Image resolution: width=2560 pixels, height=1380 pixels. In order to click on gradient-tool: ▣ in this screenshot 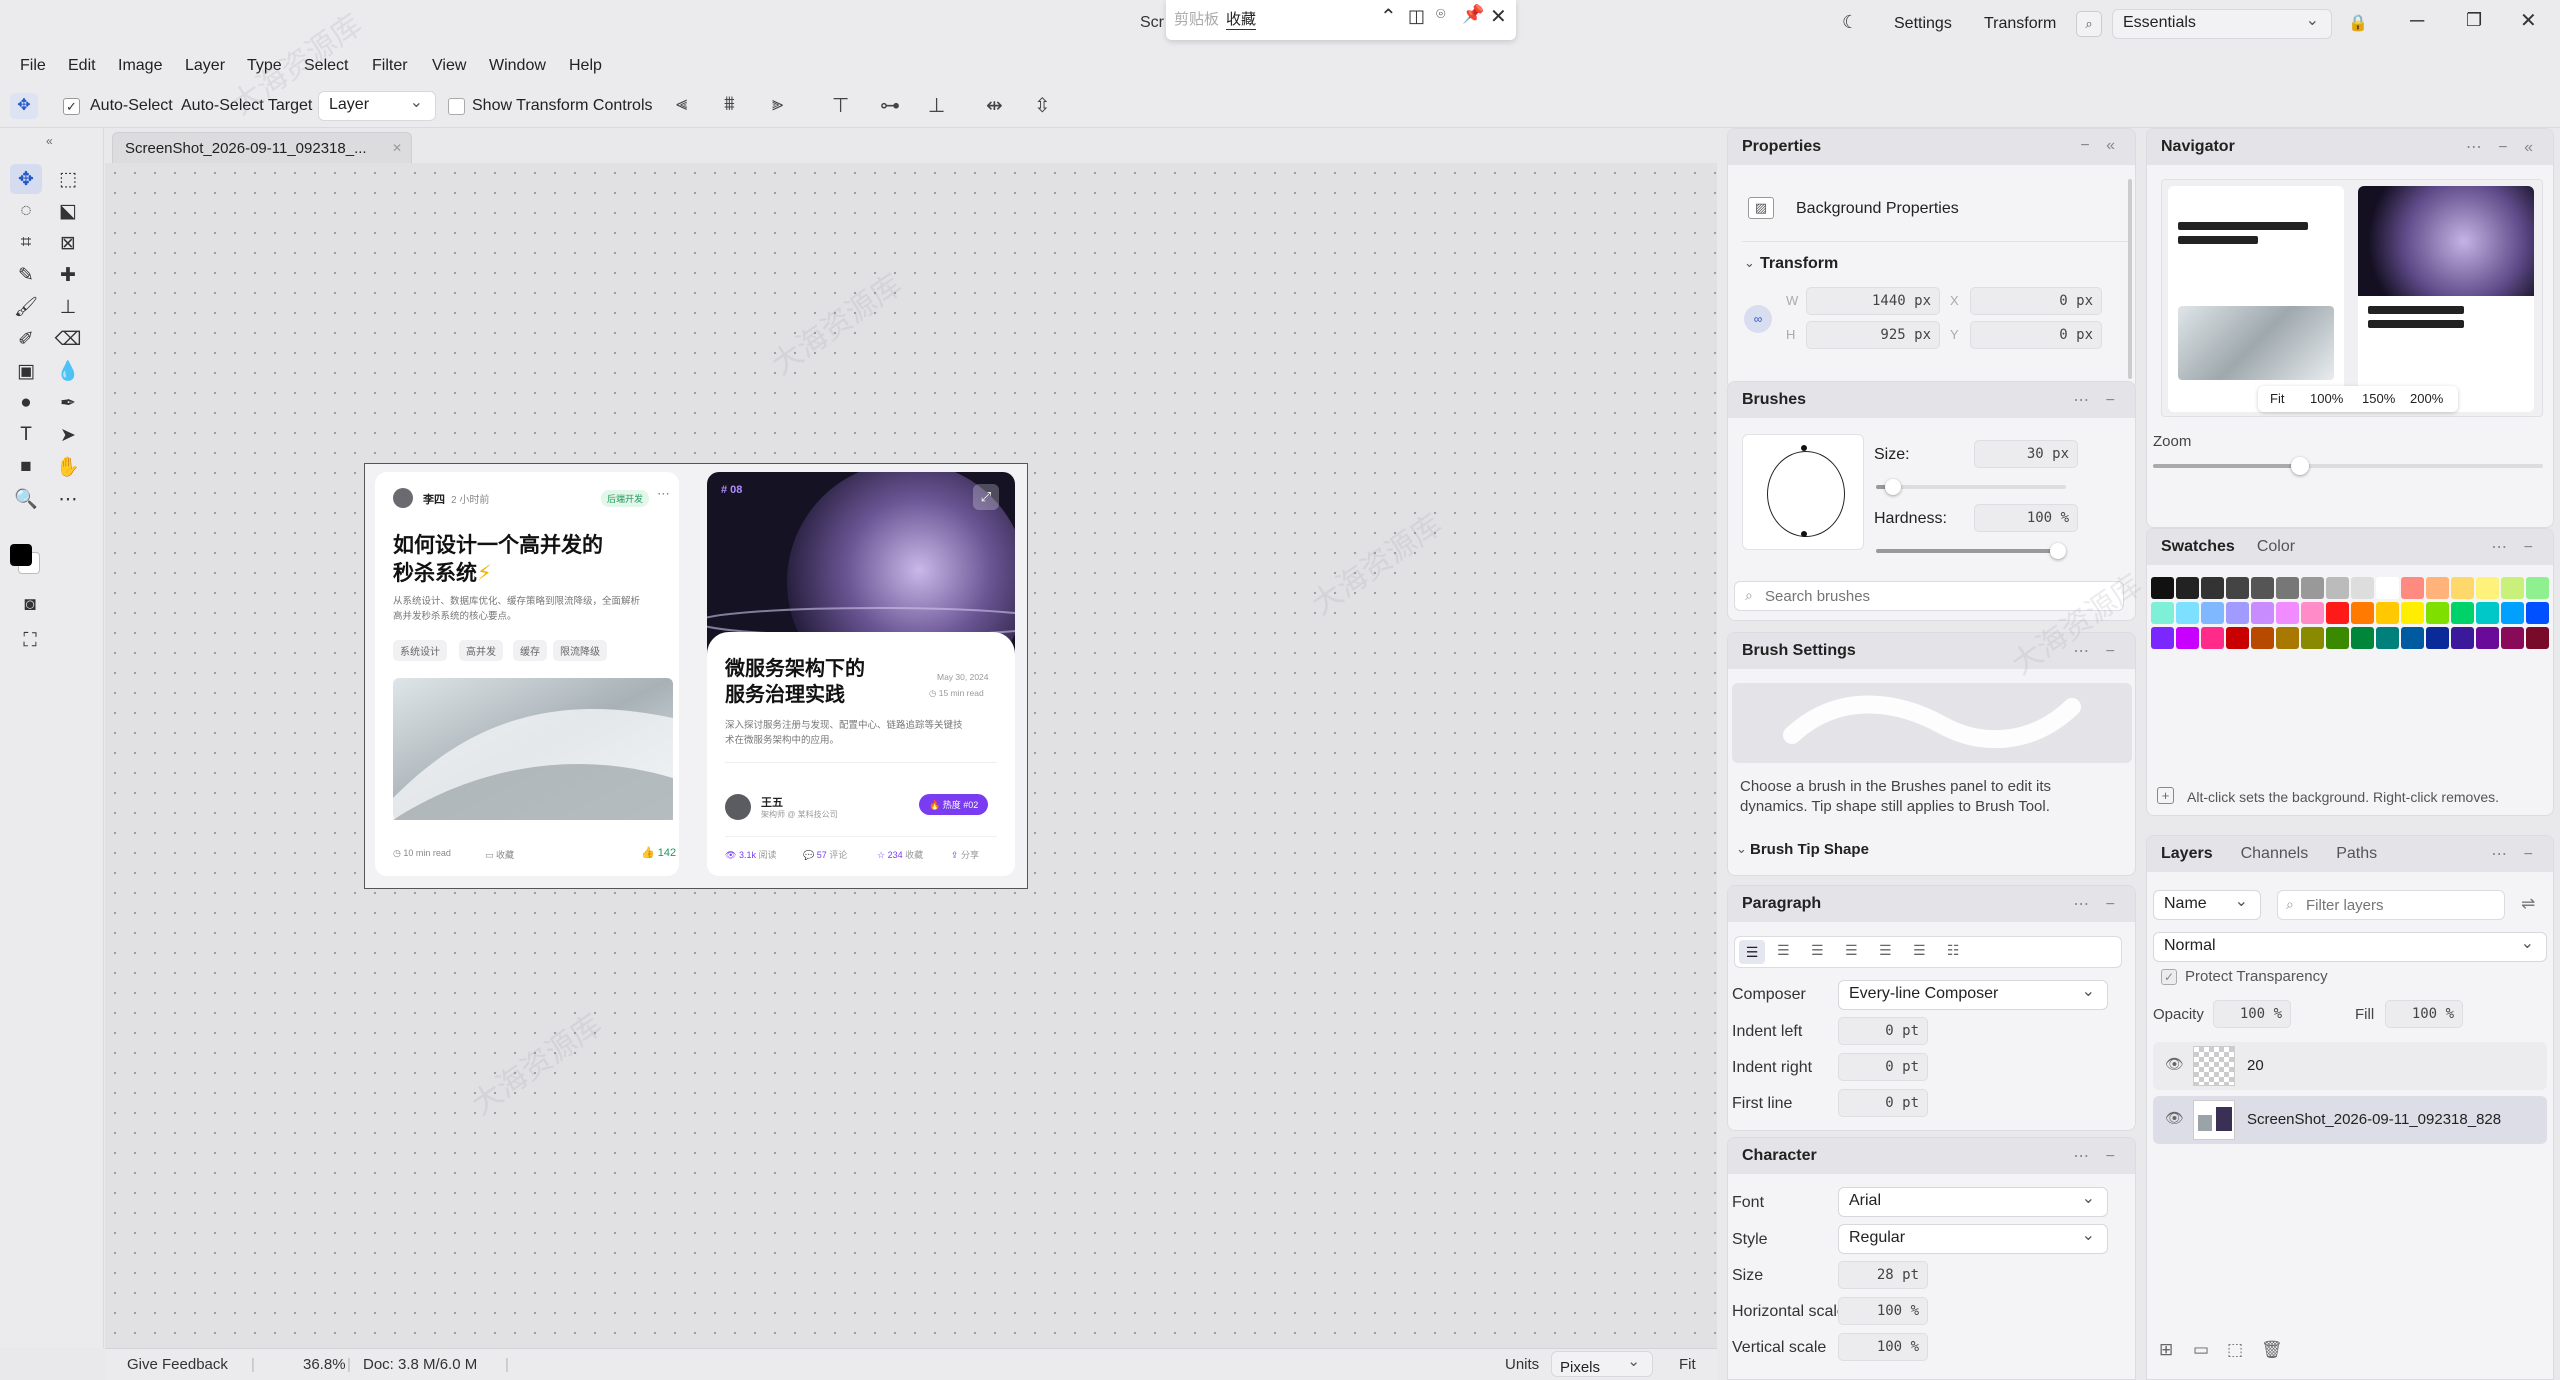, I will do `click(26, 371)`.